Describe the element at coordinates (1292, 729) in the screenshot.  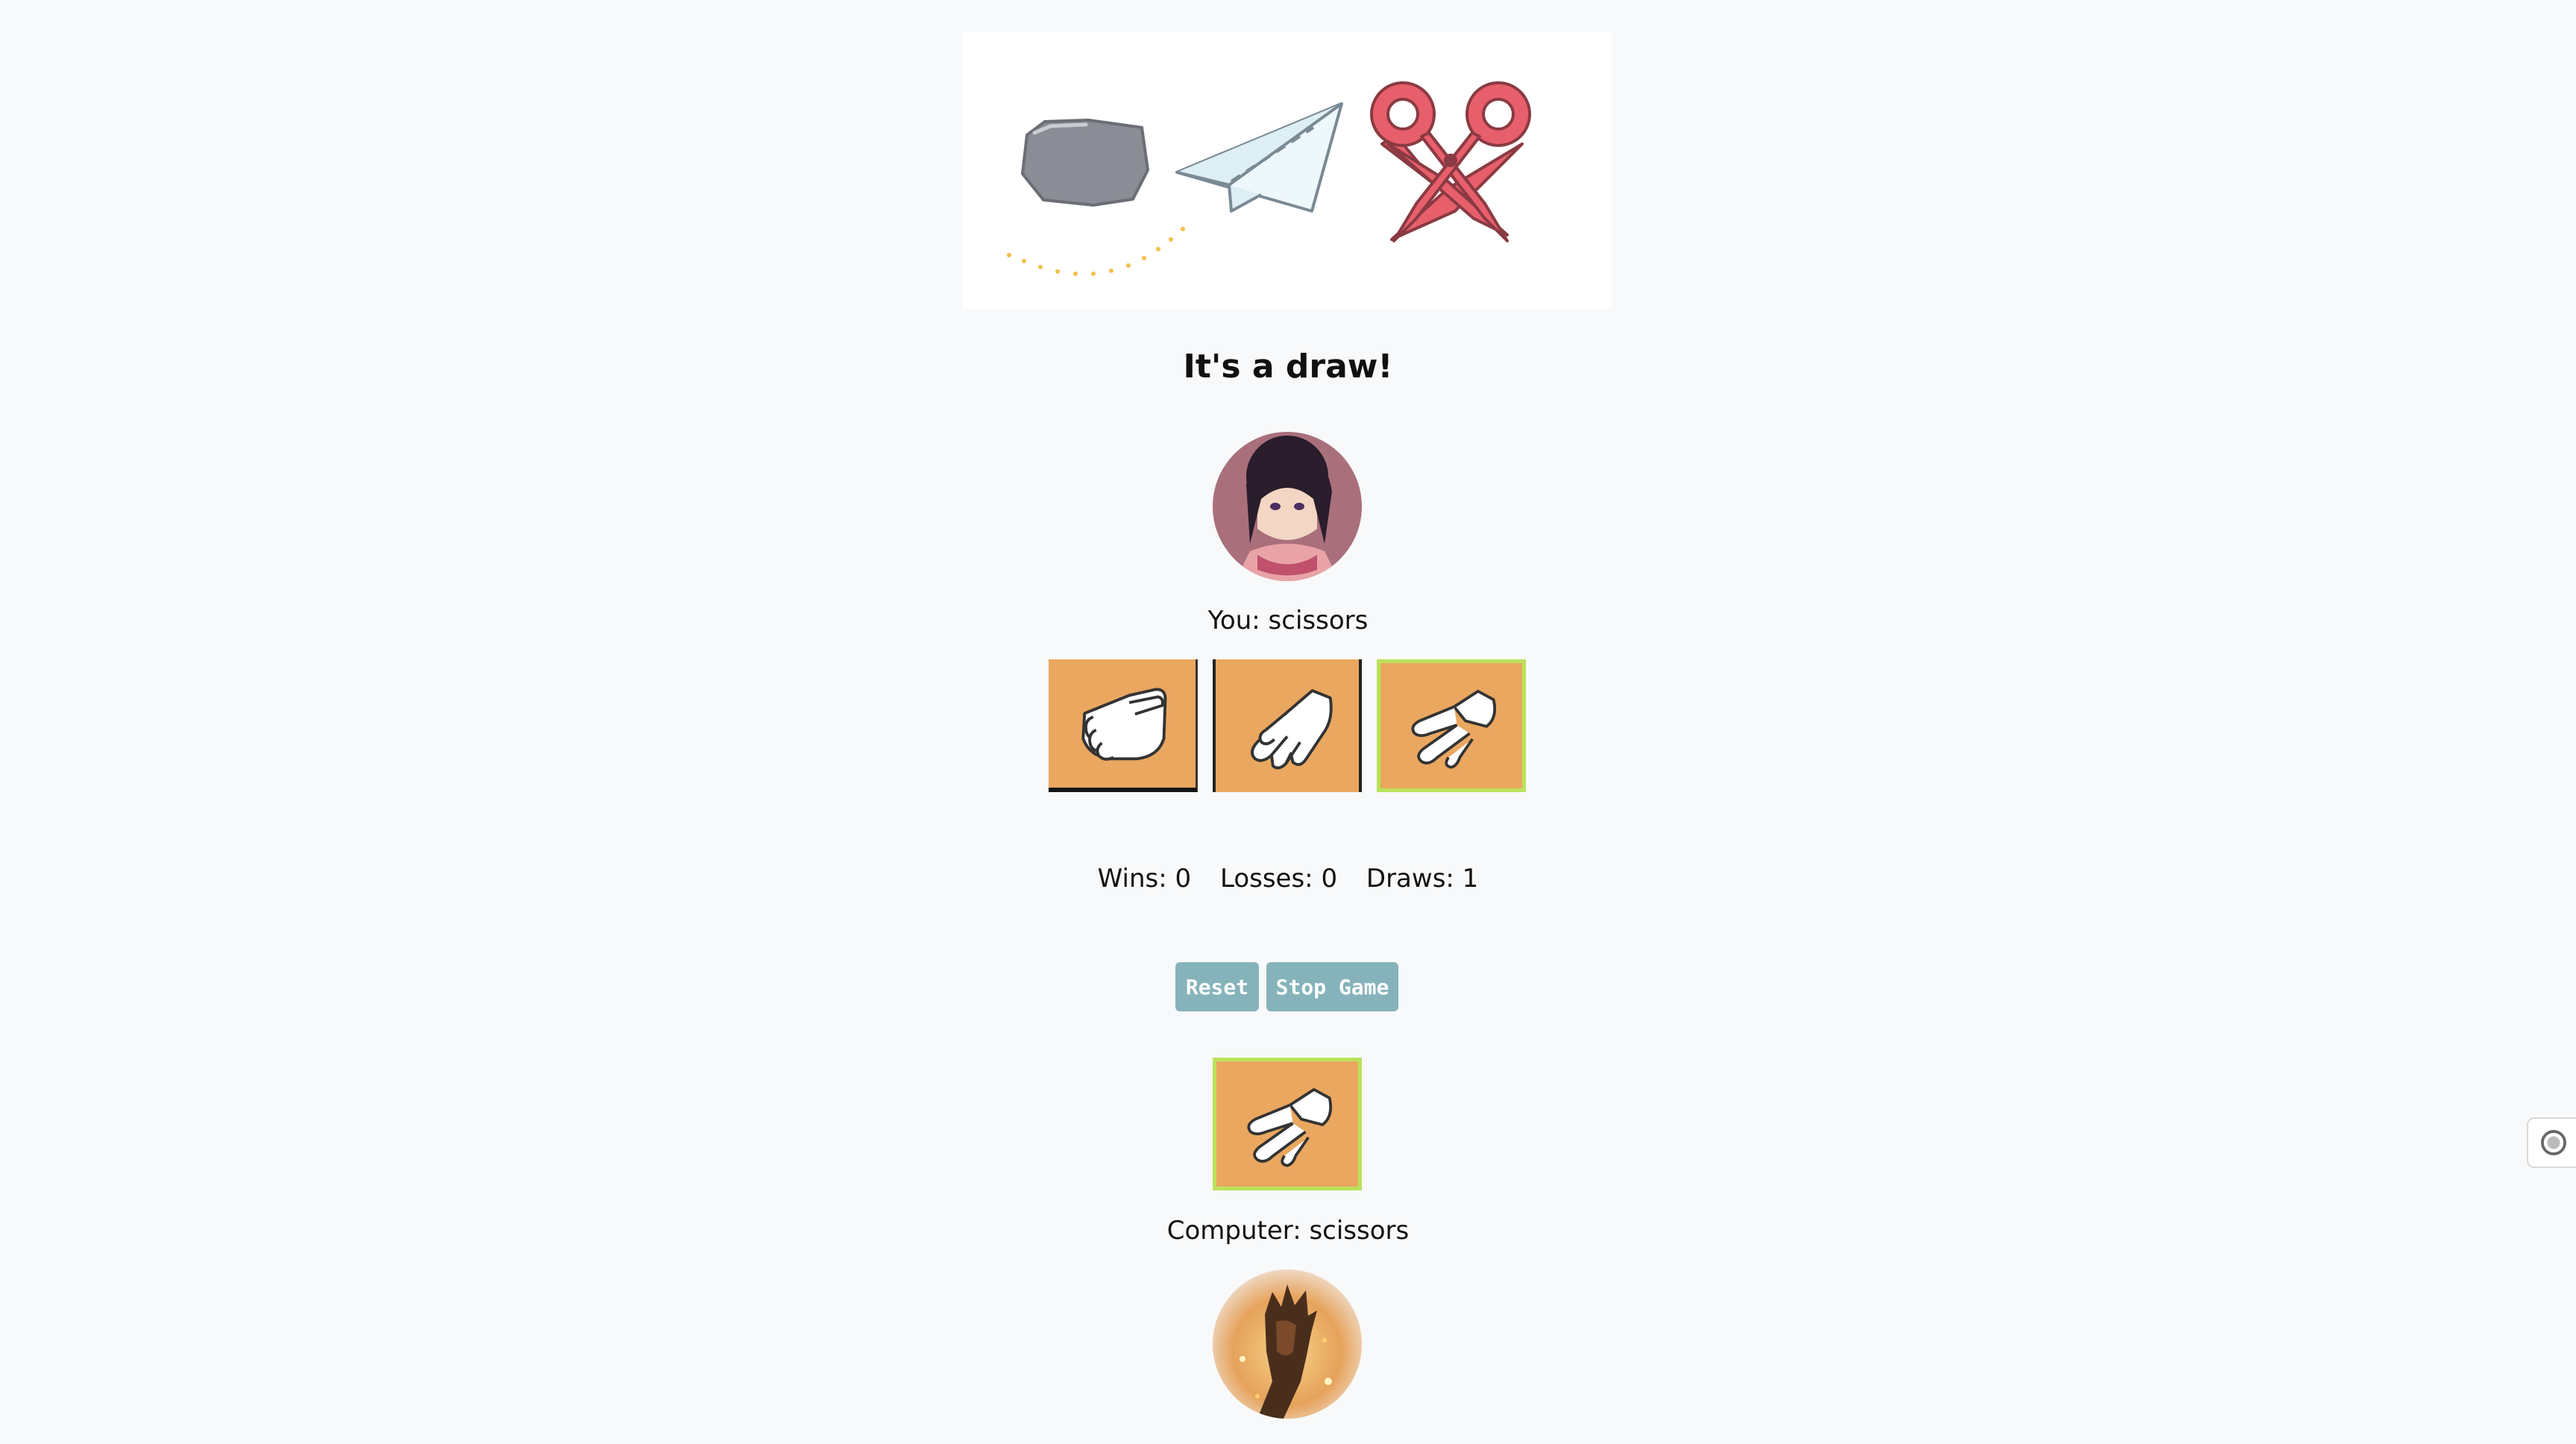
I see `paper-hand-icon` at that location.